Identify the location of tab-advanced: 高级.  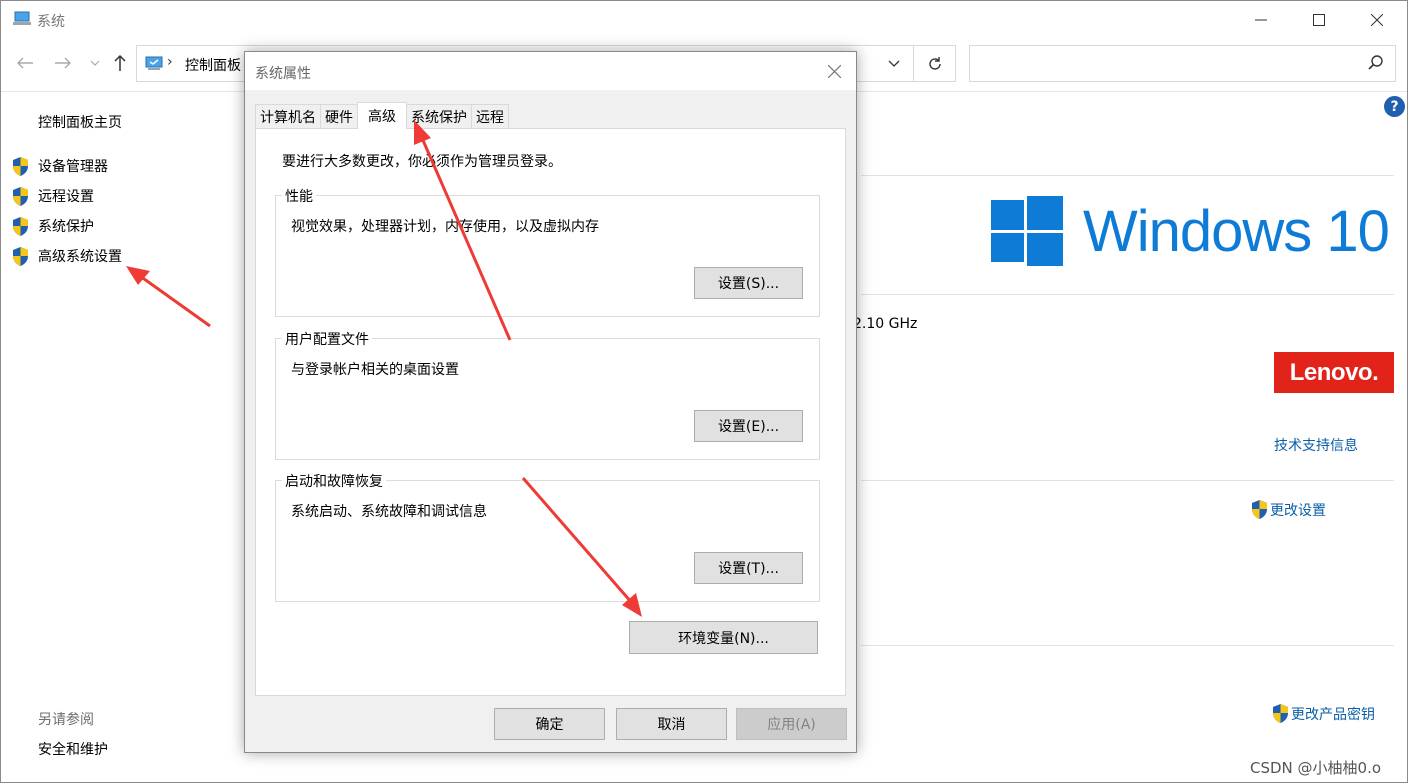
(382, 115).